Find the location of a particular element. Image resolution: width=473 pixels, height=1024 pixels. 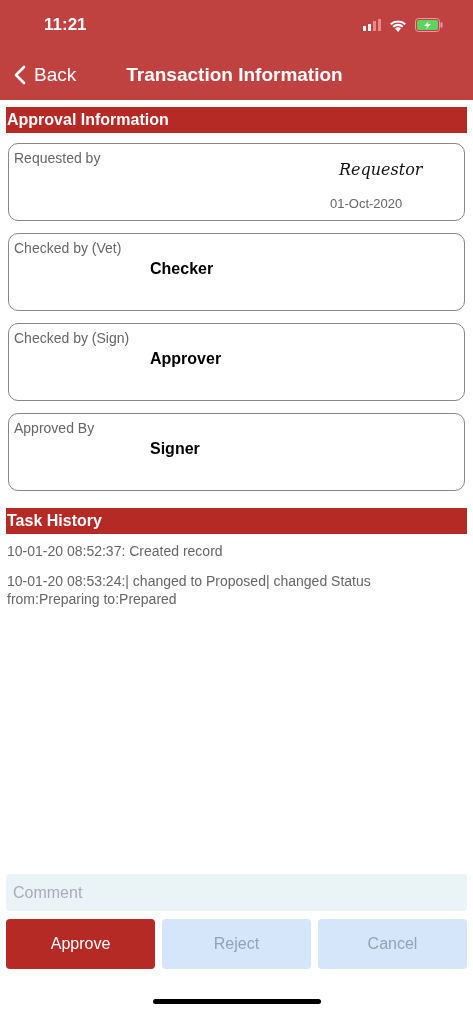

signal-icon is located at coordinates (372, 25).